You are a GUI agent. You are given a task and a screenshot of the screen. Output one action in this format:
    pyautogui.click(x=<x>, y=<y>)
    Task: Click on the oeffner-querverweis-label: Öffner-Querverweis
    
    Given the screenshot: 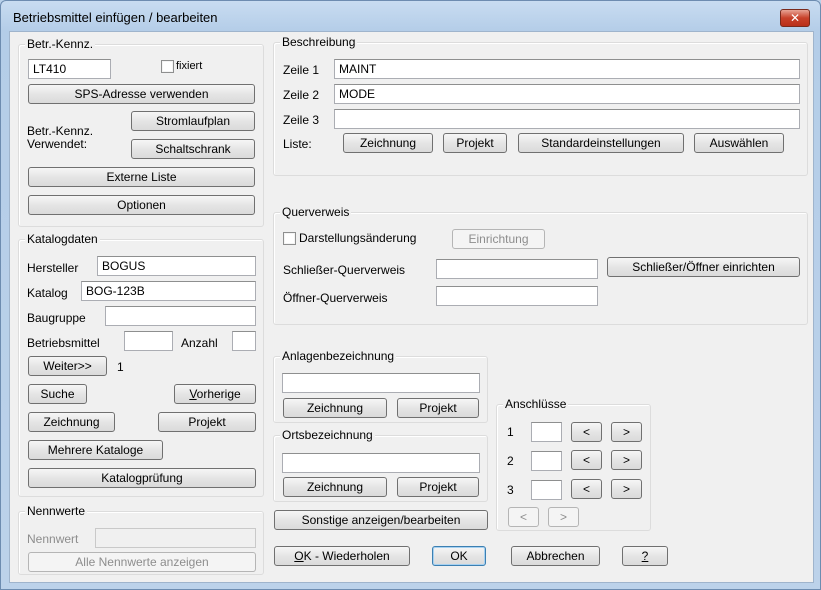 What is the action you would take?
    pyautogui.click(x=335, y=298)
    